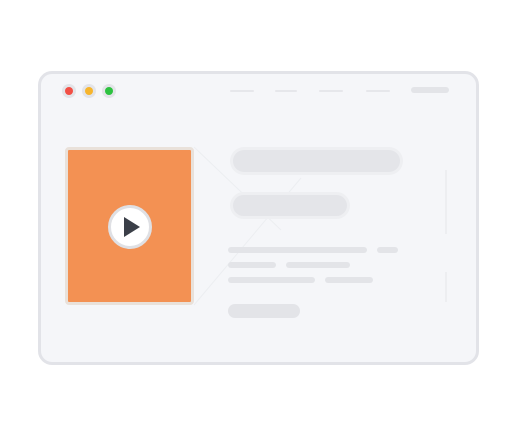 Image resolution: width=520 pixels, height=440 pixels. I want to click on title-placeholder, so click(316, 161).